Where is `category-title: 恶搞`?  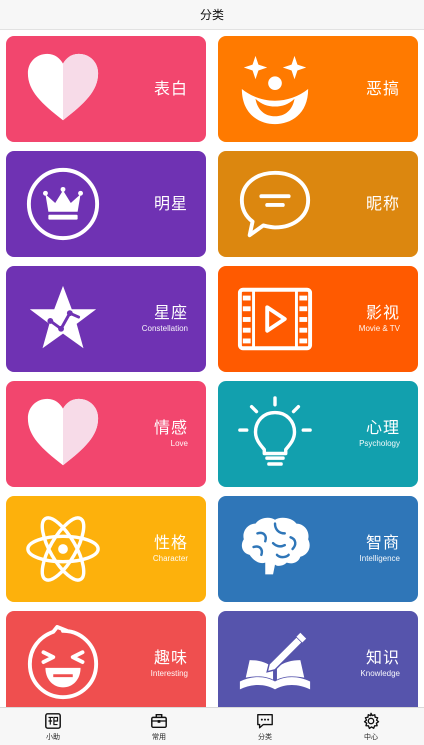 category-title: 恶搞 is located at coordinates (382, 88).